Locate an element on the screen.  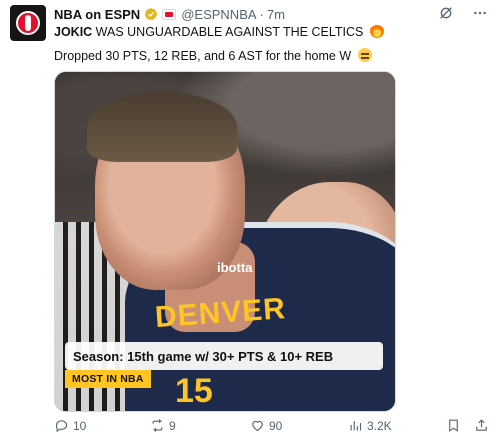
repost-count: 9 is located at coordinates (172, 425).